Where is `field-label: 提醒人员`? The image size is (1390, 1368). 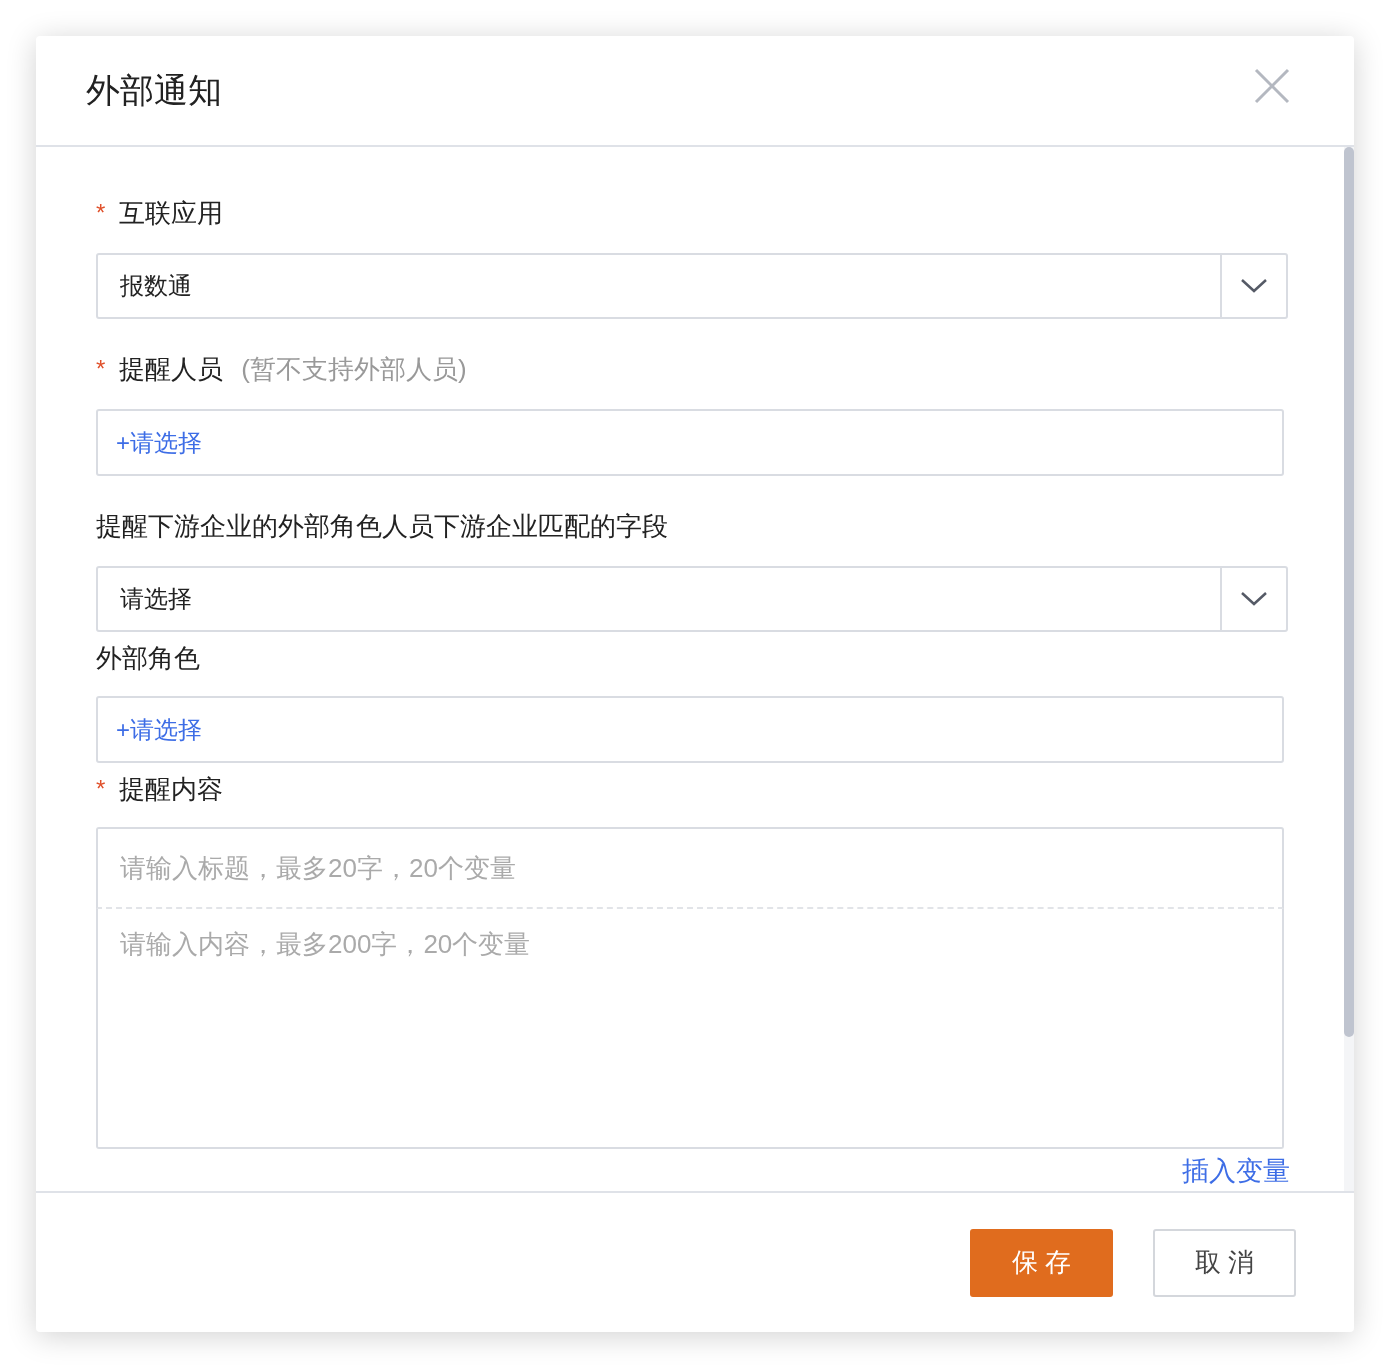 field-label: 提醒人员 is located at coordinates (171, 369).